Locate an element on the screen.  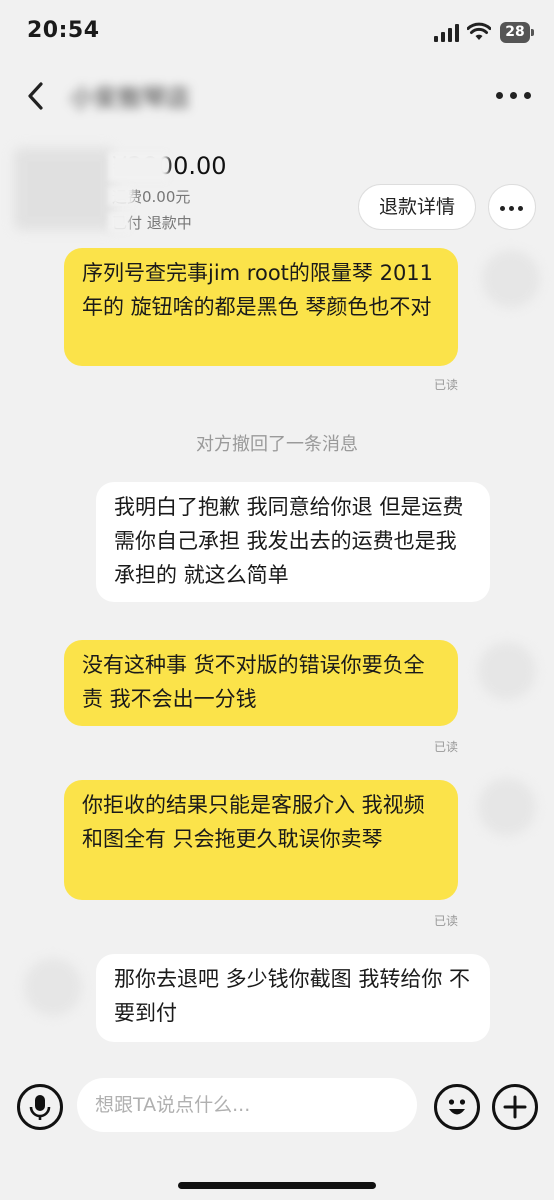
voice-input-button is located at coordinates (40, 1107).